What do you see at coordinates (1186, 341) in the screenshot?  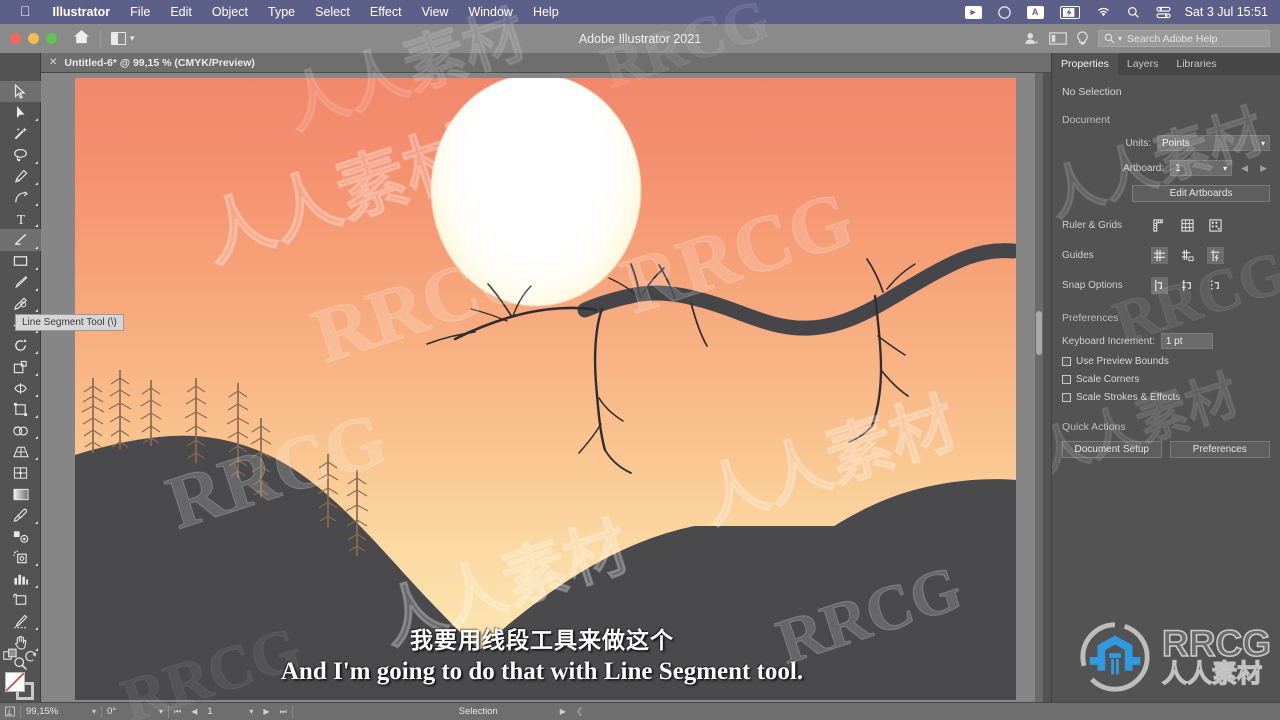 I see `keyboard-increment-input: 1 pt` at bounding box center [1186, 341].